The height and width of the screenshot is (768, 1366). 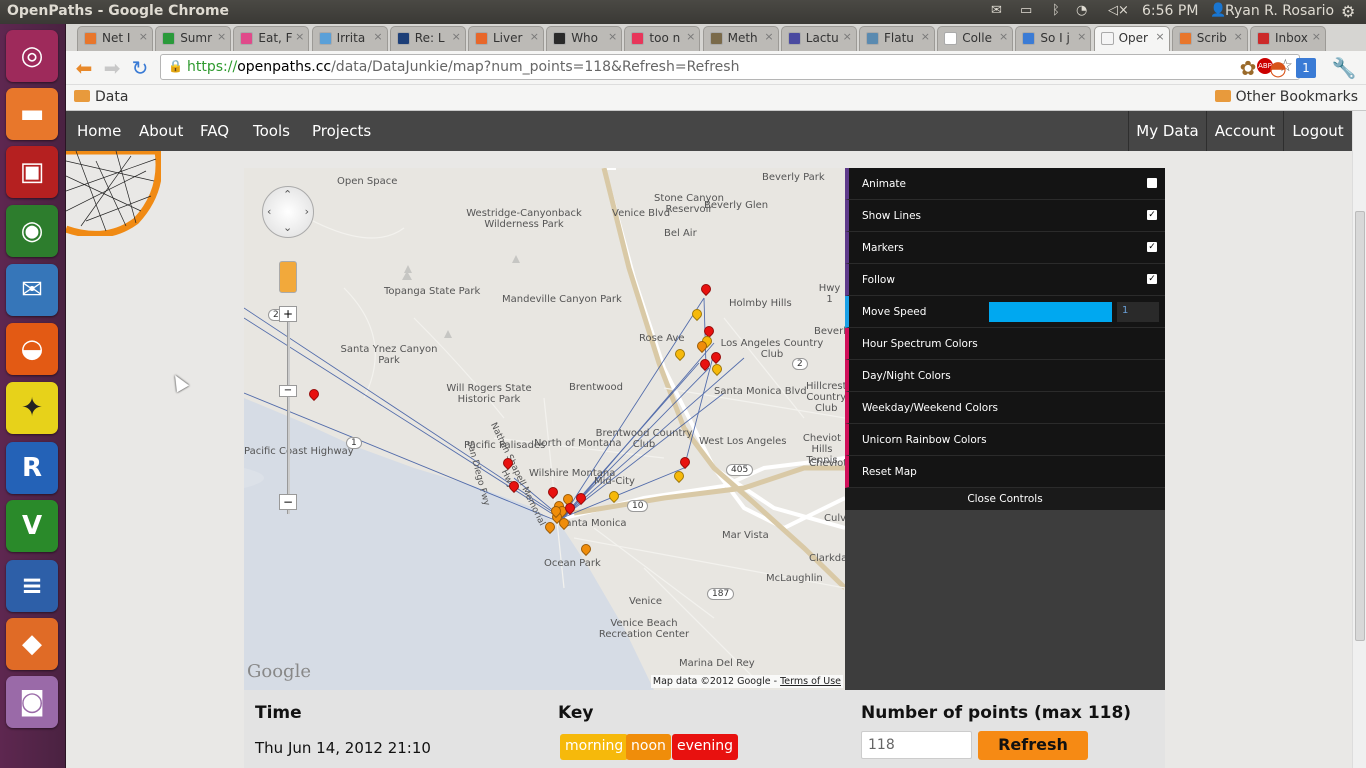 I want to click on ctrl-show-lines-row: Show Lines ✓, so click(x=1005, y=216).